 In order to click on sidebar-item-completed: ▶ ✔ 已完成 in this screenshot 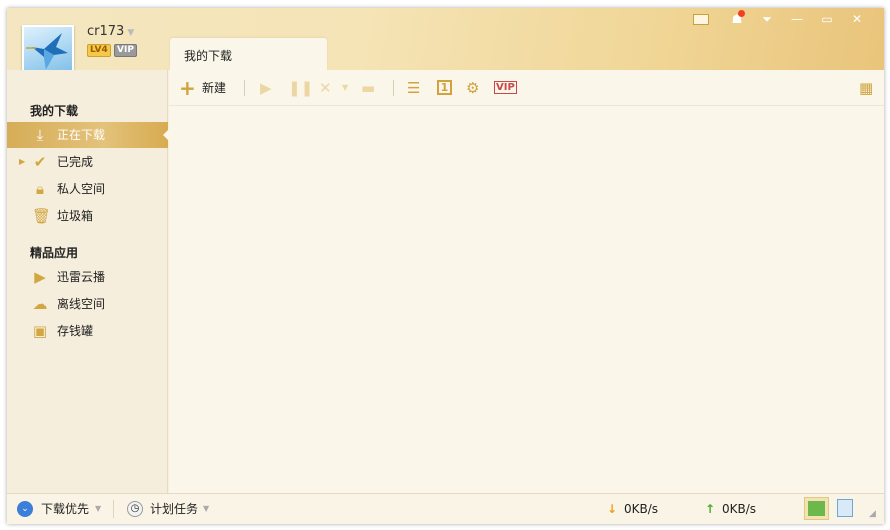, I will do `click(87, 162)`.